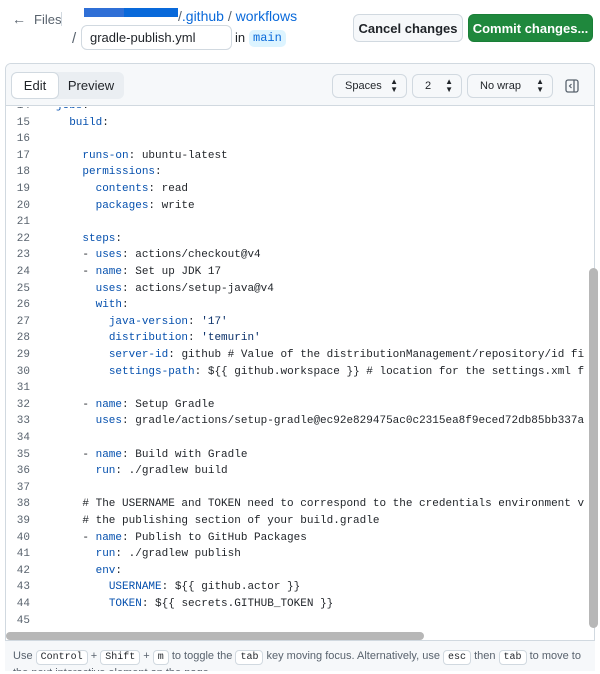  What do you see at coordinates (23, 487) in the screenshot?
I see `line-number: 37` at bounding box center [23, 487].